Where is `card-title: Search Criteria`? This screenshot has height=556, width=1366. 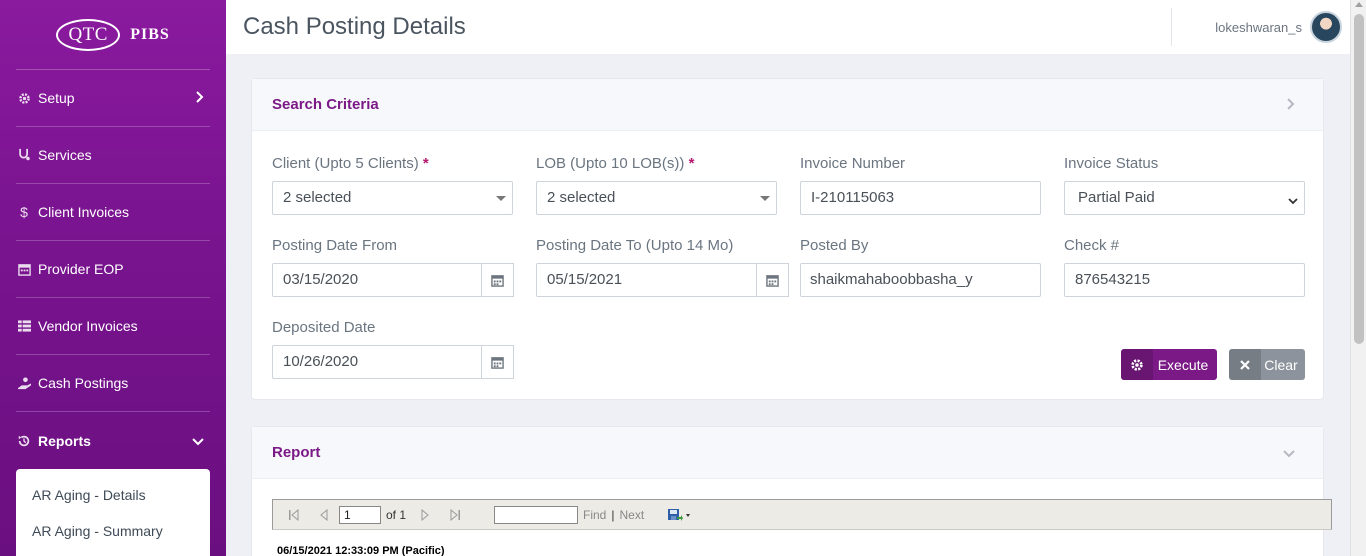
card-title: Search Criteria is located at coordinates (325, 104).